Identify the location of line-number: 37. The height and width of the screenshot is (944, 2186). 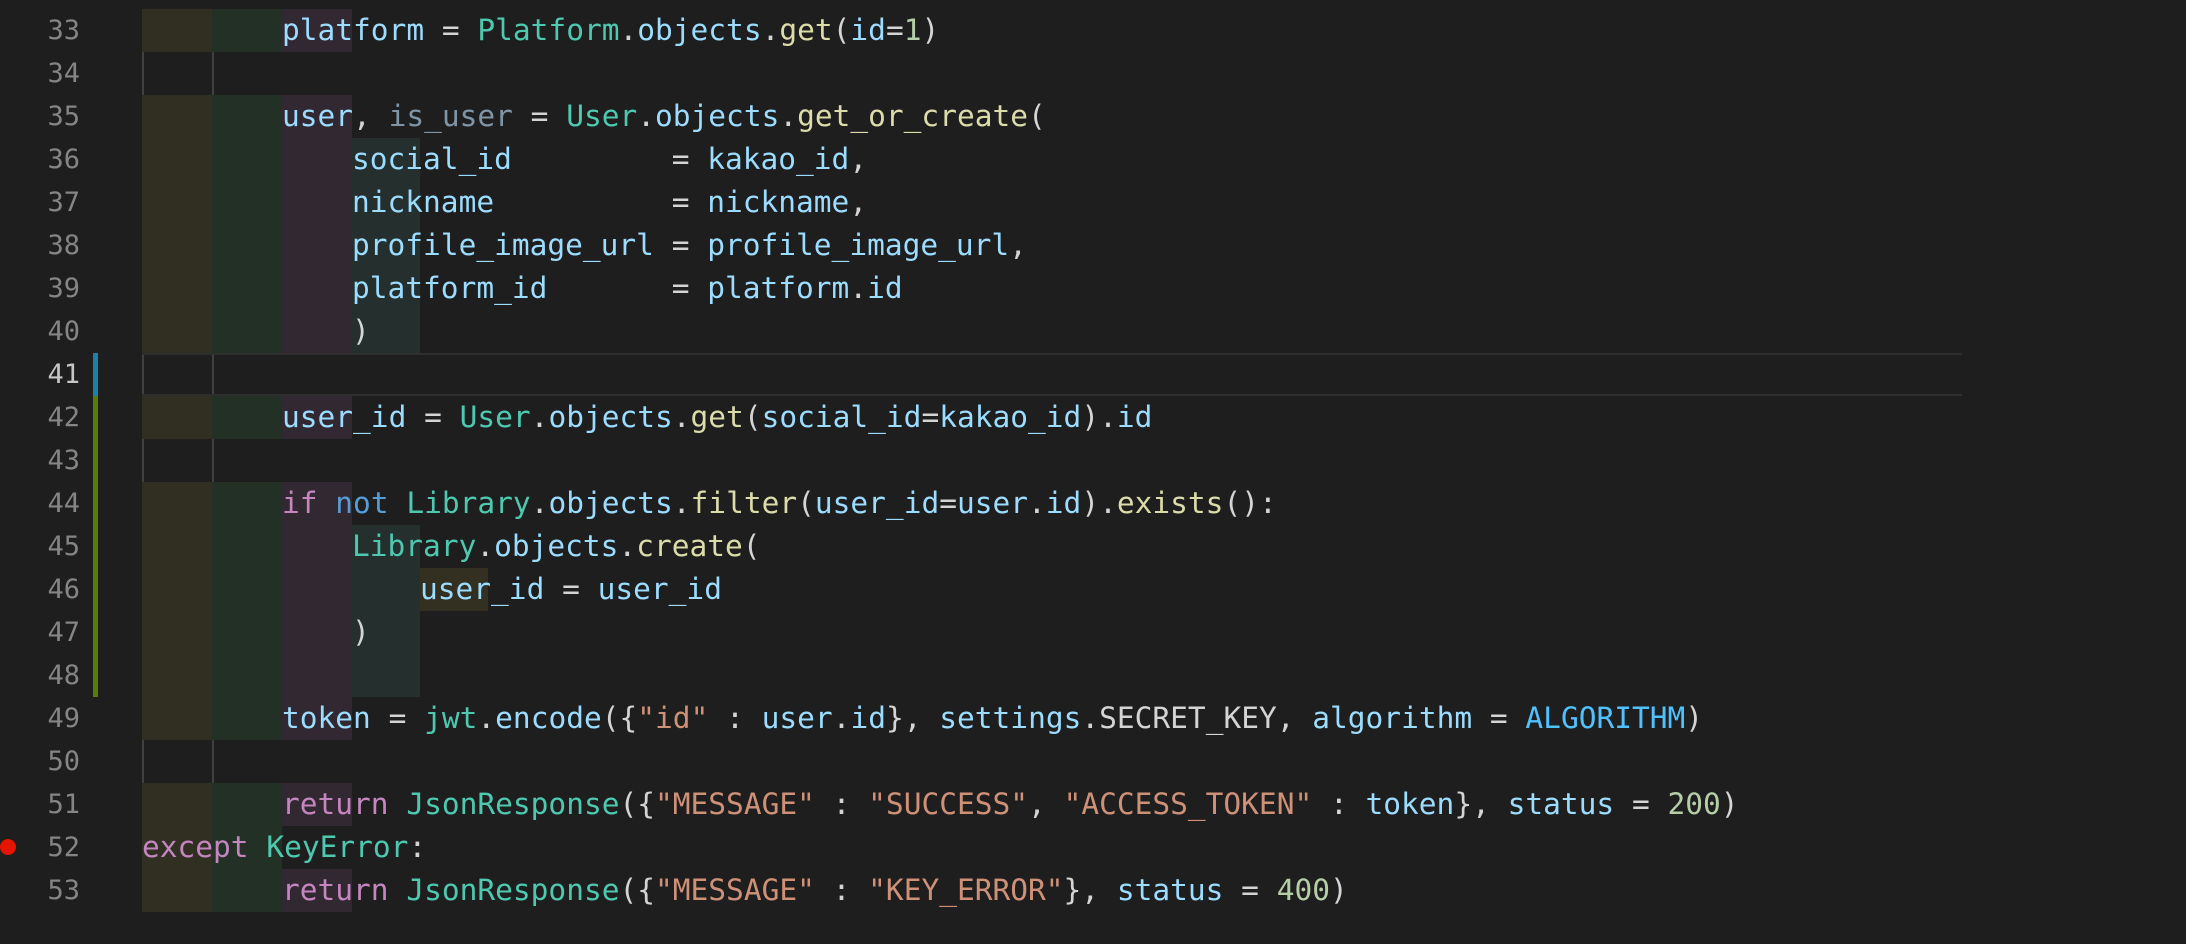
(40, 202).